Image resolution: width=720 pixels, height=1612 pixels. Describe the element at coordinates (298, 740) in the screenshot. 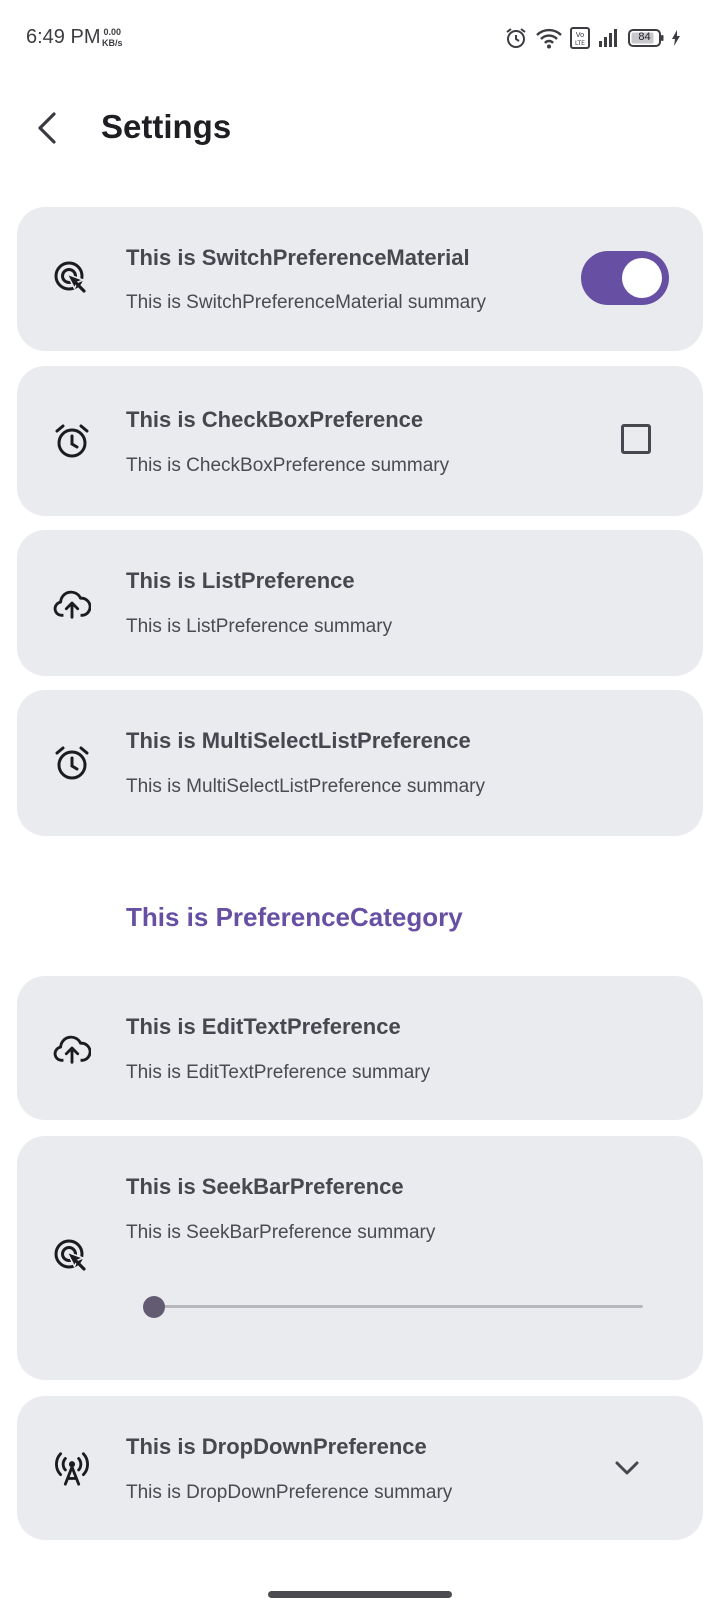

I see `preference-title: This is MultiSelectListPreference` at that location.